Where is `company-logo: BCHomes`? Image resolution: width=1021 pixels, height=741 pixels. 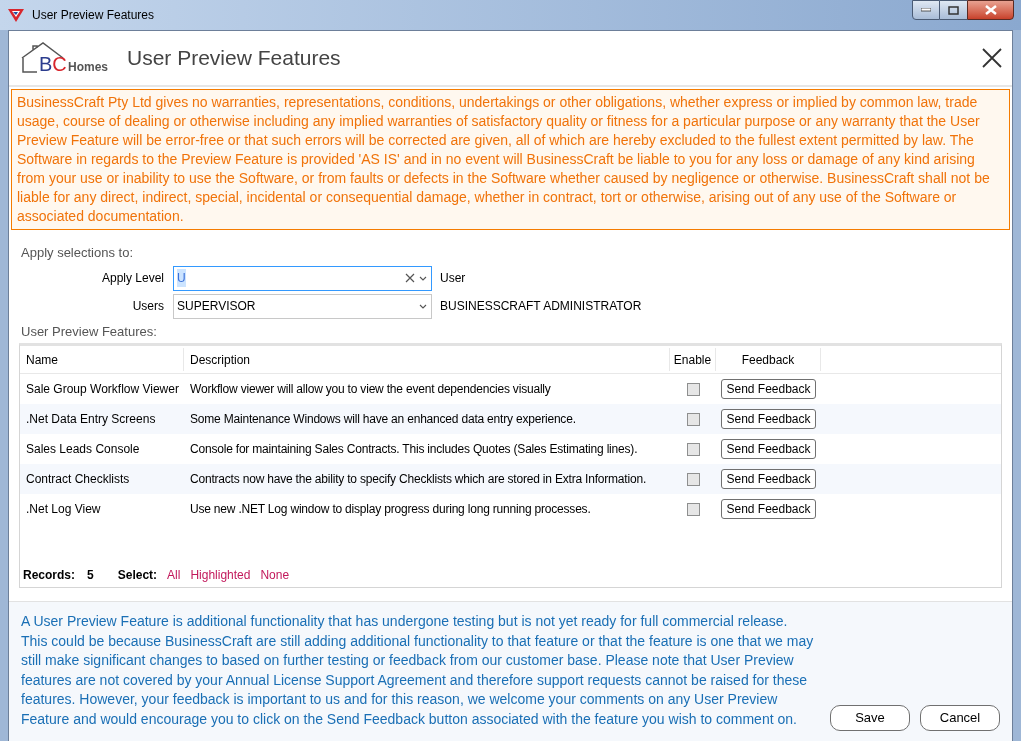 company-logo: BCHomes is located at coordinates (64, 58).